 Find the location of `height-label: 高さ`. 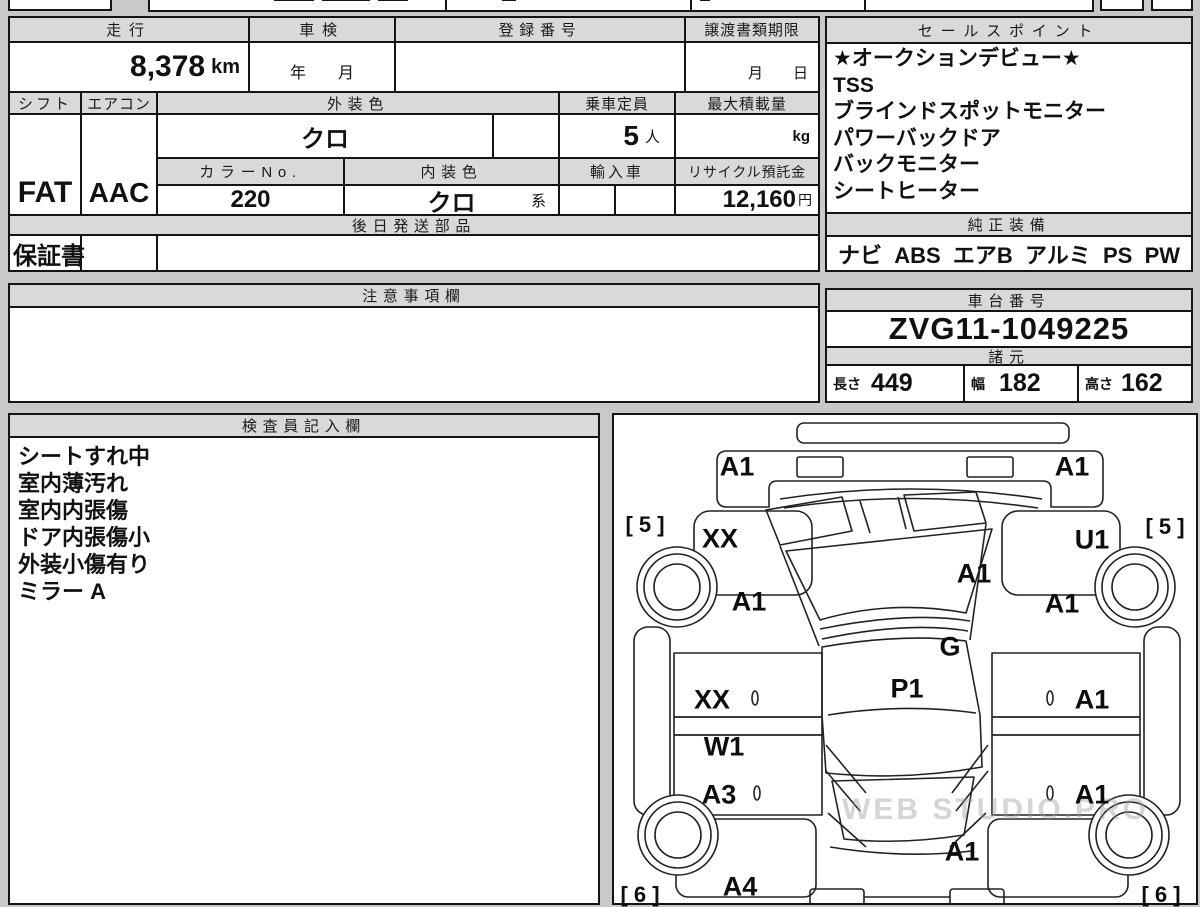

height-label: 高さ is located at coordinates (1099, 383).